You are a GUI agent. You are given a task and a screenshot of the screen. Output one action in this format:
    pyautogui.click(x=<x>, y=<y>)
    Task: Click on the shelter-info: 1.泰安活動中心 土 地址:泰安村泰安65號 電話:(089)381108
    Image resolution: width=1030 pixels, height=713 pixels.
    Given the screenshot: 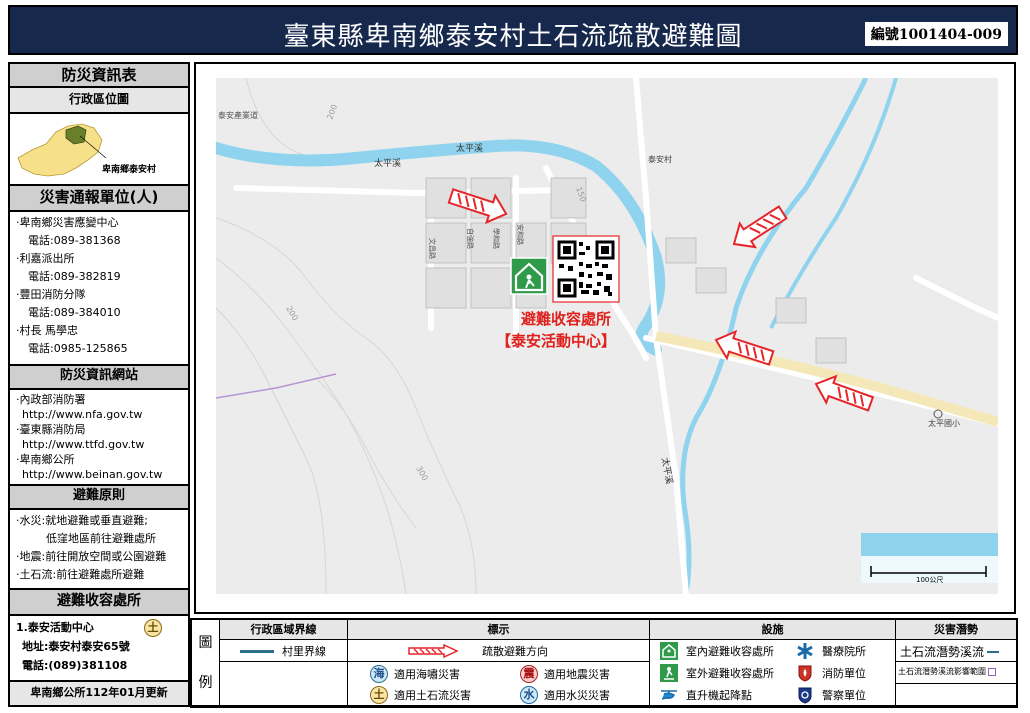 What is the action you would take?
    pyautogui.click(x=99, y=649)
    